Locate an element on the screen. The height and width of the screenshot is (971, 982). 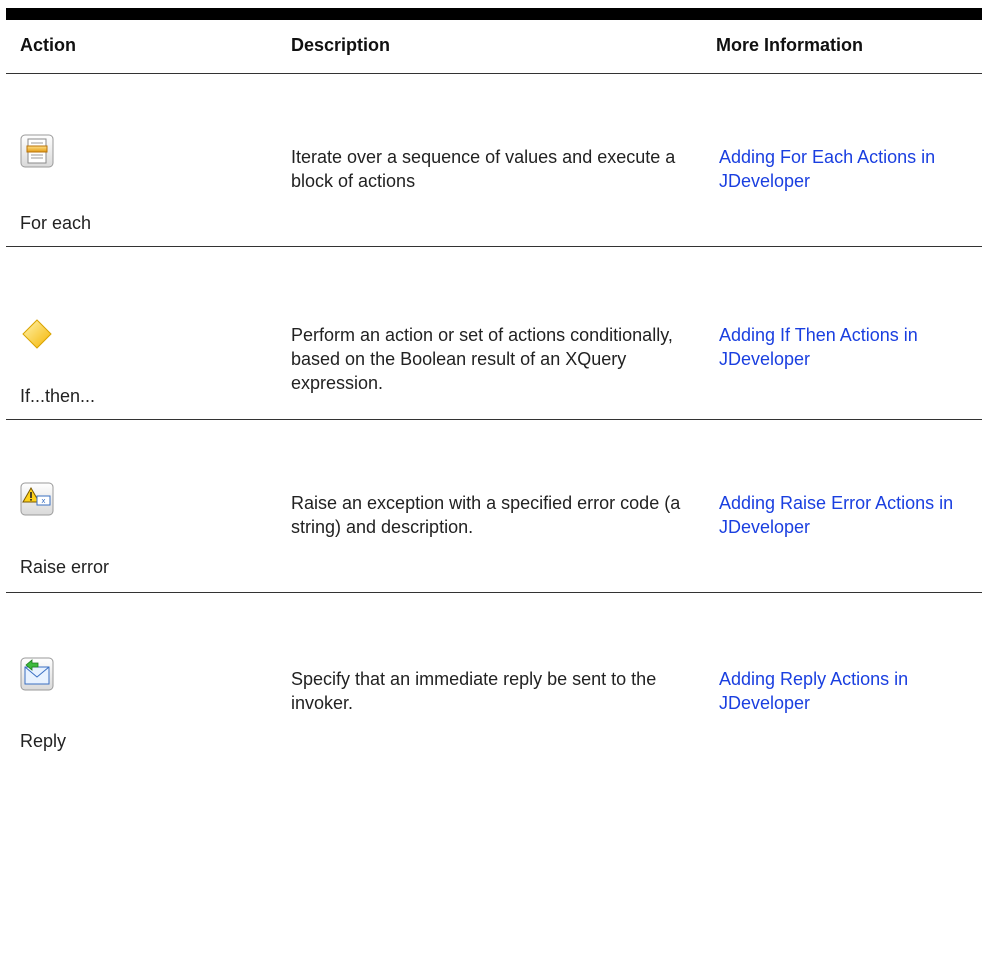
svg-text: x is located at coordinates (43, 501).